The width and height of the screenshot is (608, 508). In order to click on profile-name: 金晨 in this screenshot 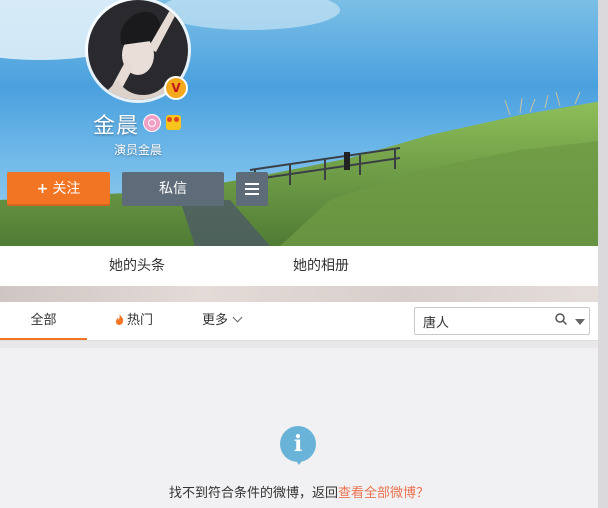, I will do `click(116, 126)`.